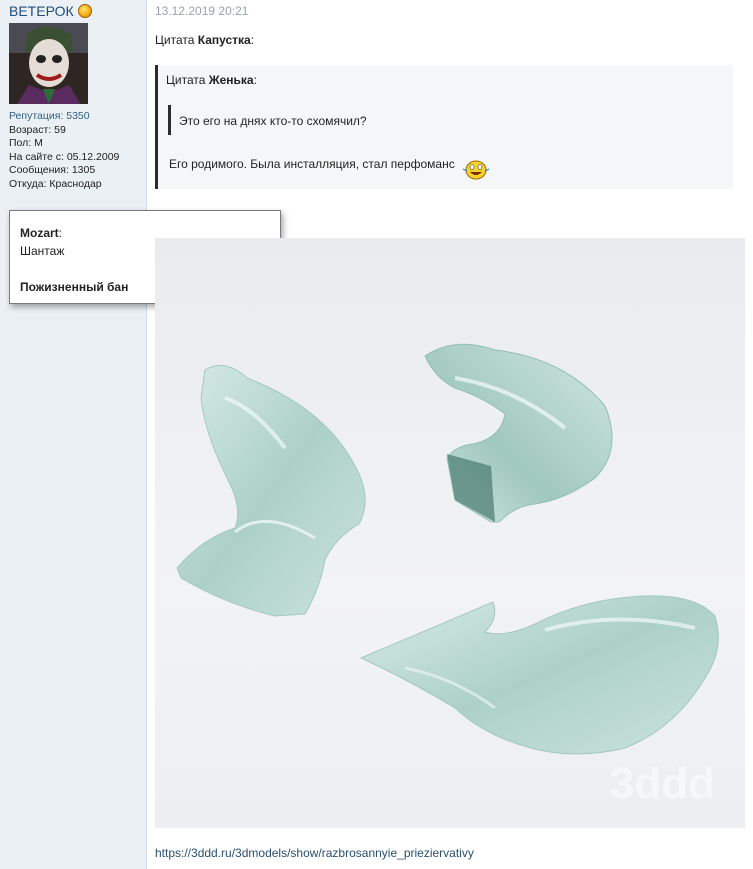  I want to click on image-watermark: 3ddd, so click(662, 783).